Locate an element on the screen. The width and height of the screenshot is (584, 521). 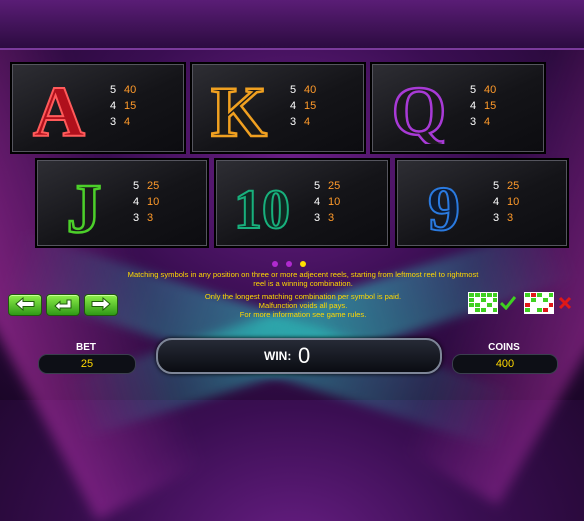
bet-value: 25 is located at coordinates (87, 364).